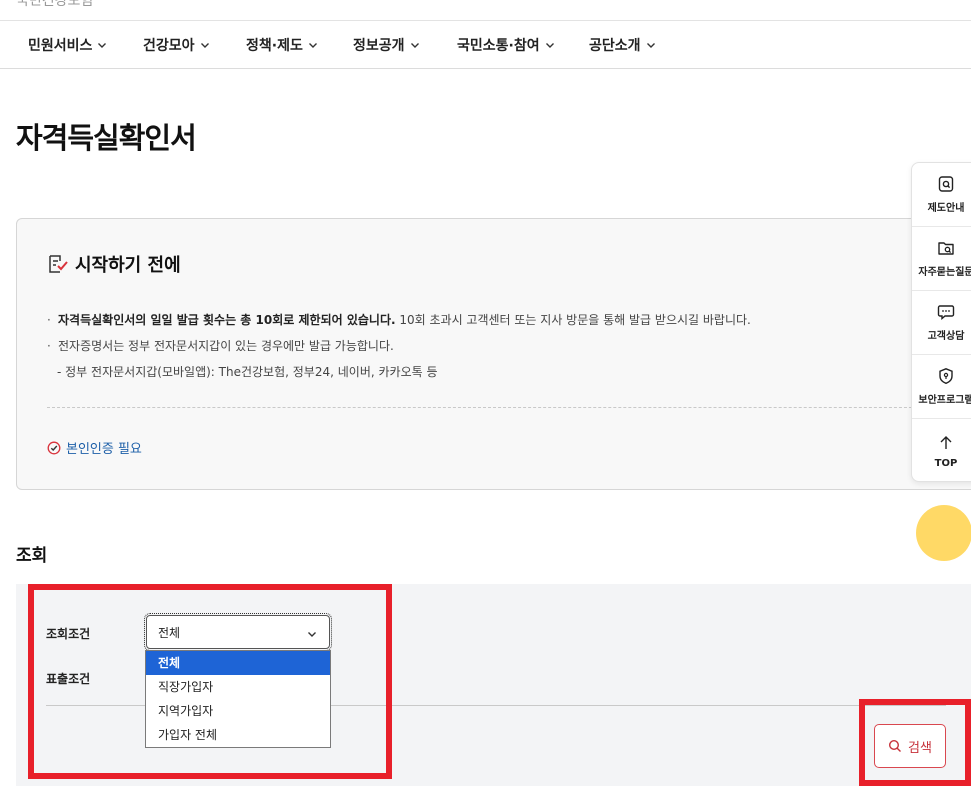 The height and width of the screenshot is (786, 971). I want to click on nav-item-health: 건강모아, so click(176, 45).